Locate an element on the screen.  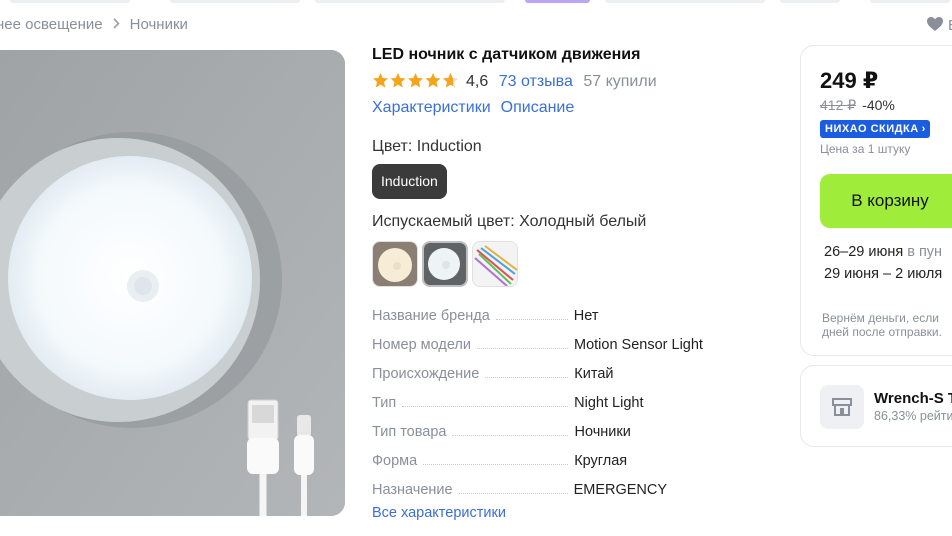
delivery-dates: 26–29 июня is located at coordinates (864, 252).